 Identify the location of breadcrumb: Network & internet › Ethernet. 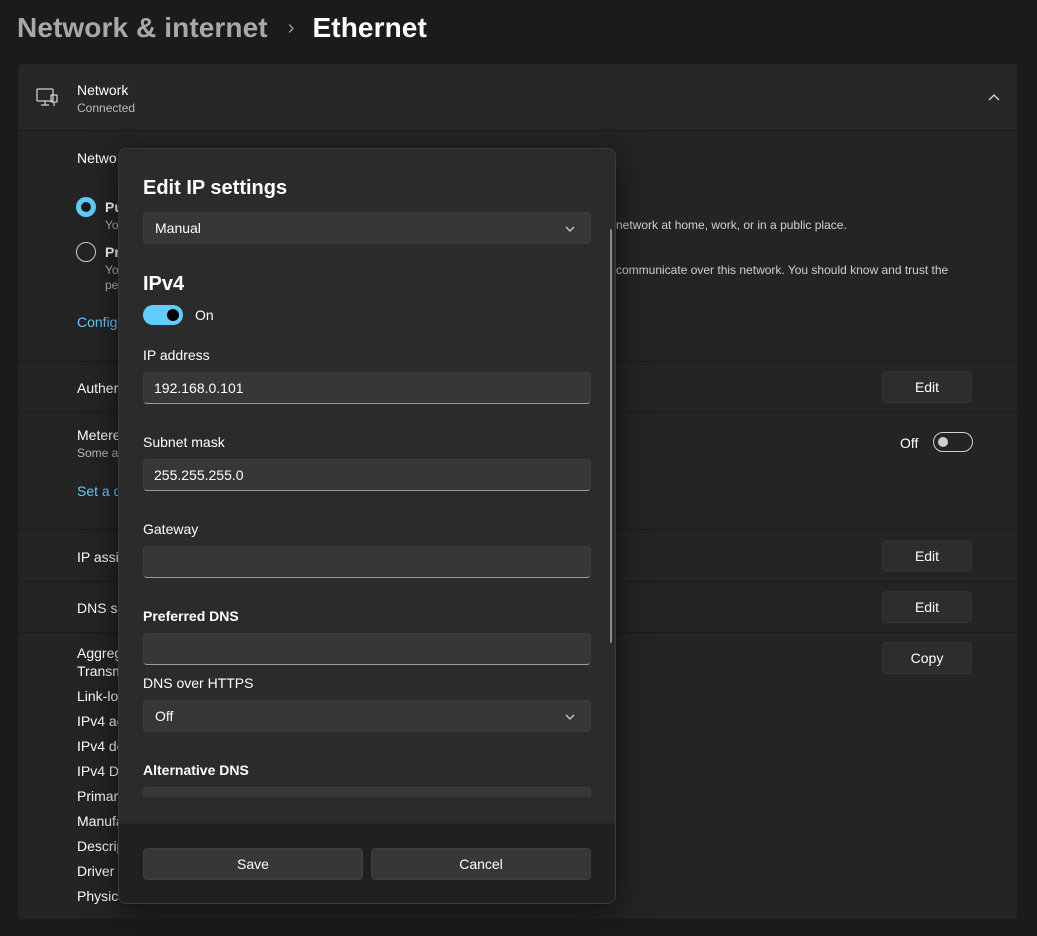
(222, 28).